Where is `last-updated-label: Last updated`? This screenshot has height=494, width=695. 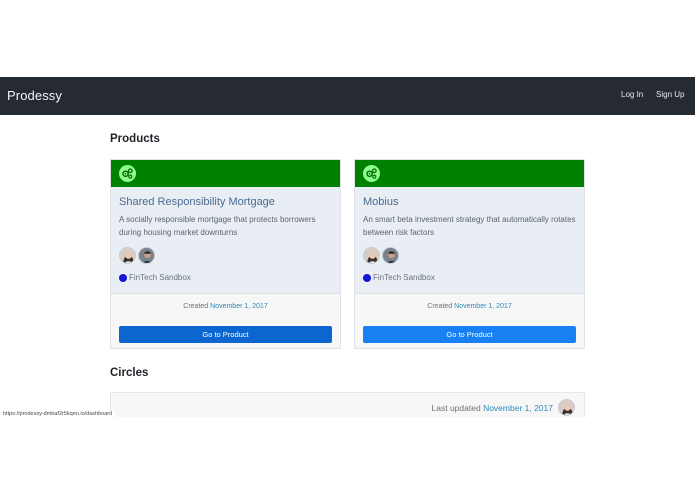 last-updated-label: Last updated is located at coordinates (456, 408).